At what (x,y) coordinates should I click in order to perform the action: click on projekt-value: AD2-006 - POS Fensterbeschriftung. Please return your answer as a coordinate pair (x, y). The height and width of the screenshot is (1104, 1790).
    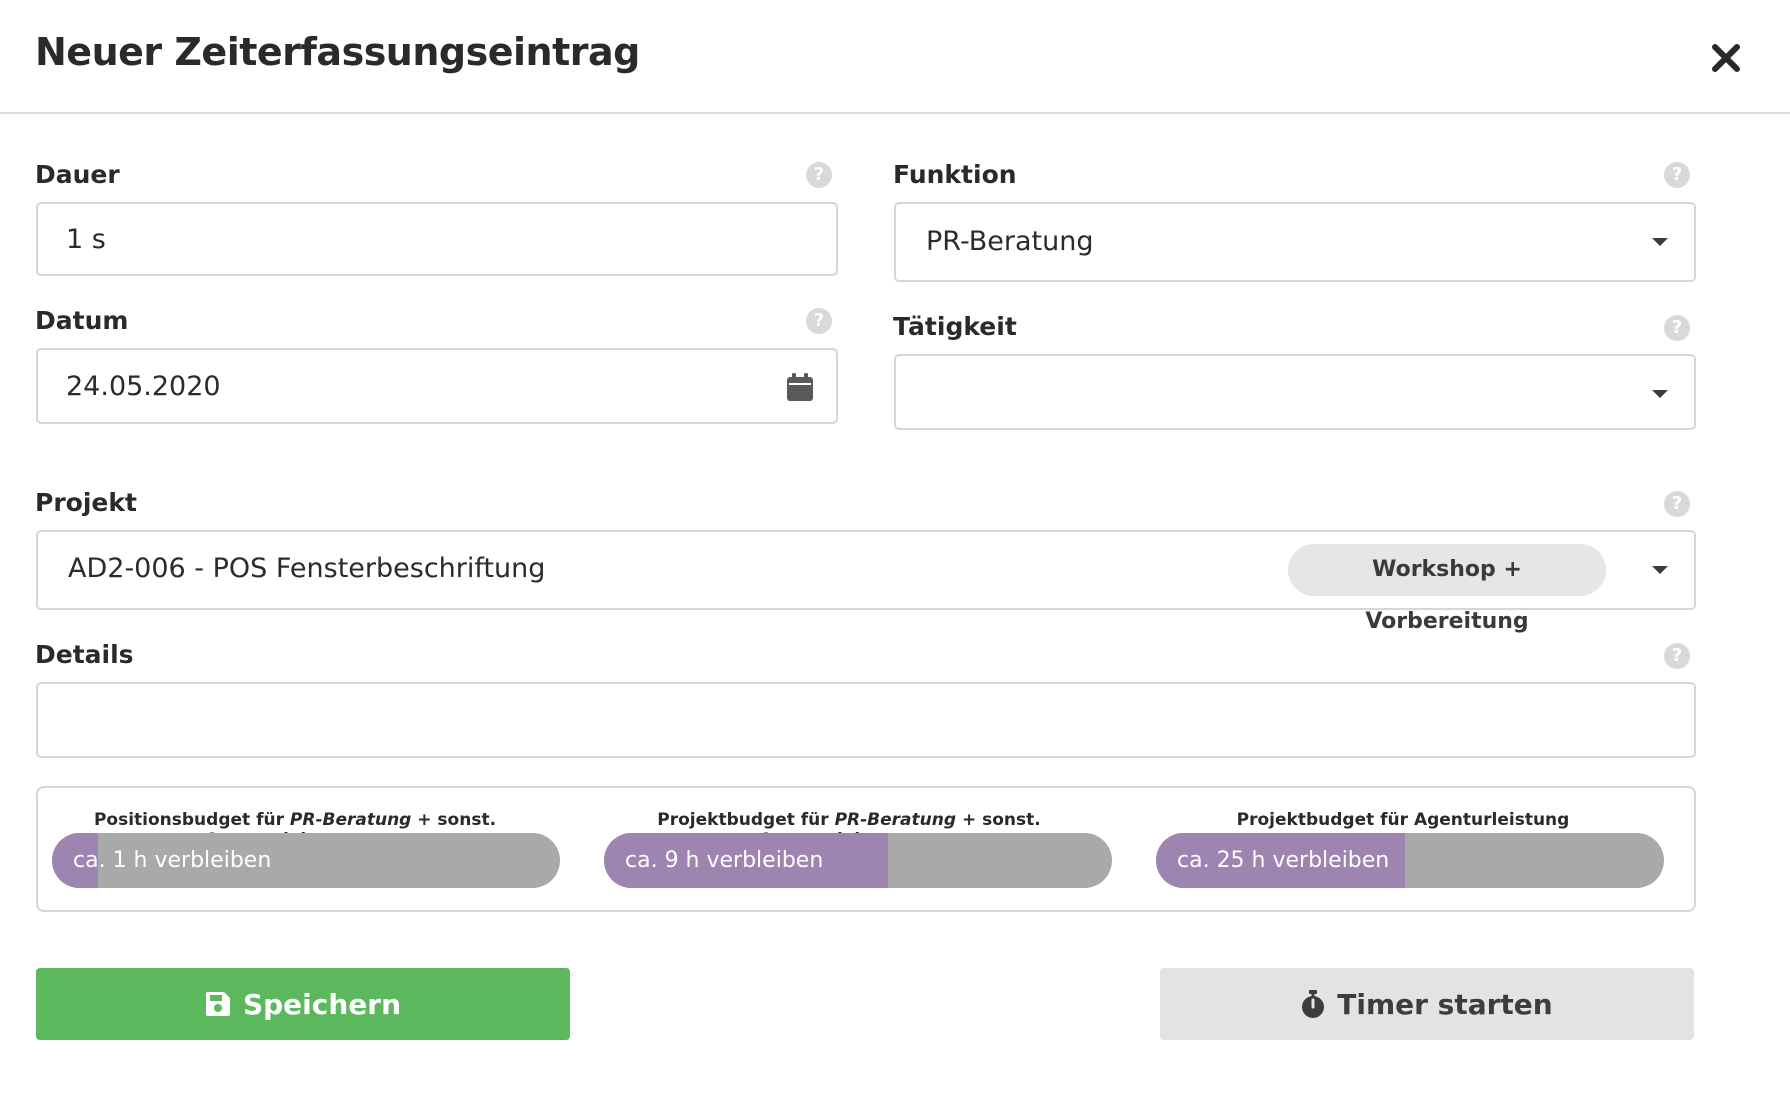
    Looking at the image, I should click on (307, 568).